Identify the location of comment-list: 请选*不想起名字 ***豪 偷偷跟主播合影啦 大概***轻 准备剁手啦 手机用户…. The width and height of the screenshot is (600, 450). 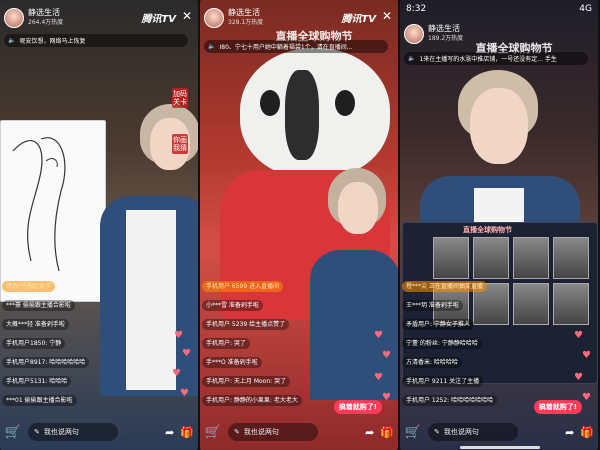
(62, 343).